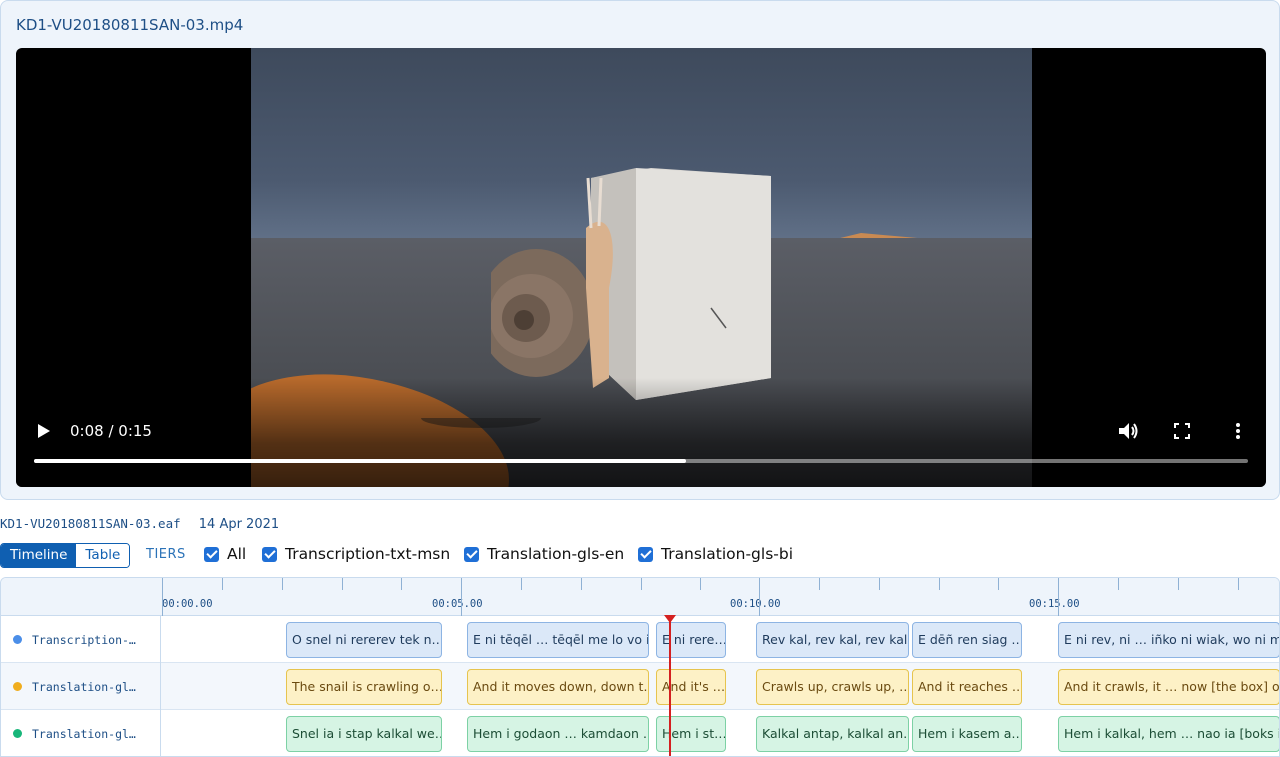 The image size is (1280, 757). I want to click on ruler-label: 00:15.00, so click(1054, 604).